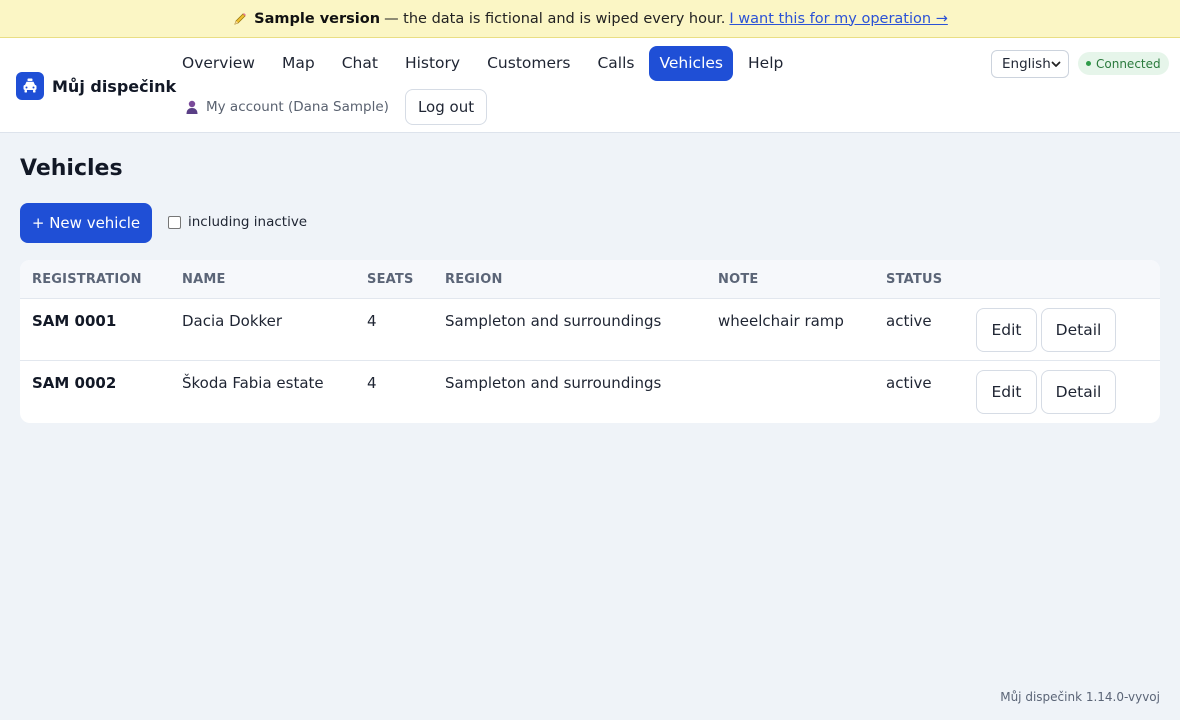  I want to click on cell-name: Škoda Fabia estate, so click(253, 383).